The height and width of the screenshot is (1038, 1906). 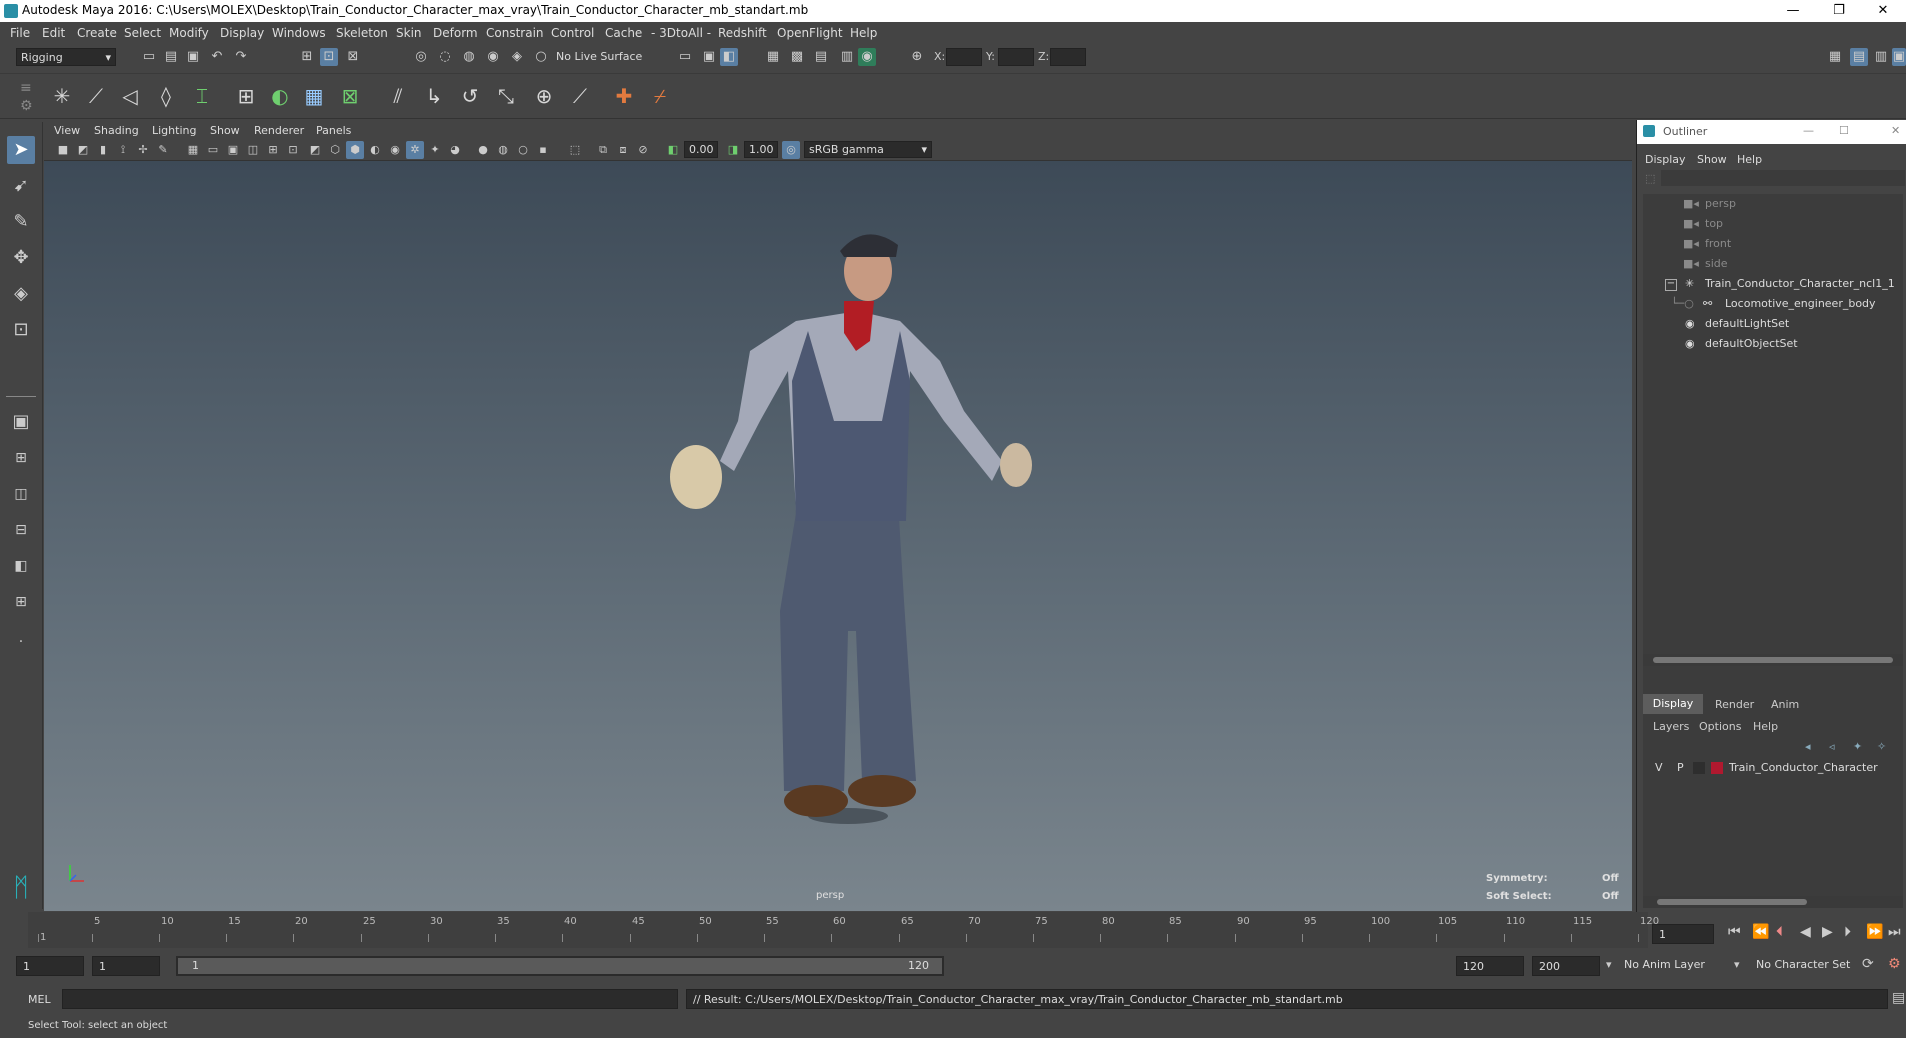 What do you see at coordinates (1808, 130) in the screenshot?
I see `outliner-minimize-button: —` at bounding box center [1808, 130].